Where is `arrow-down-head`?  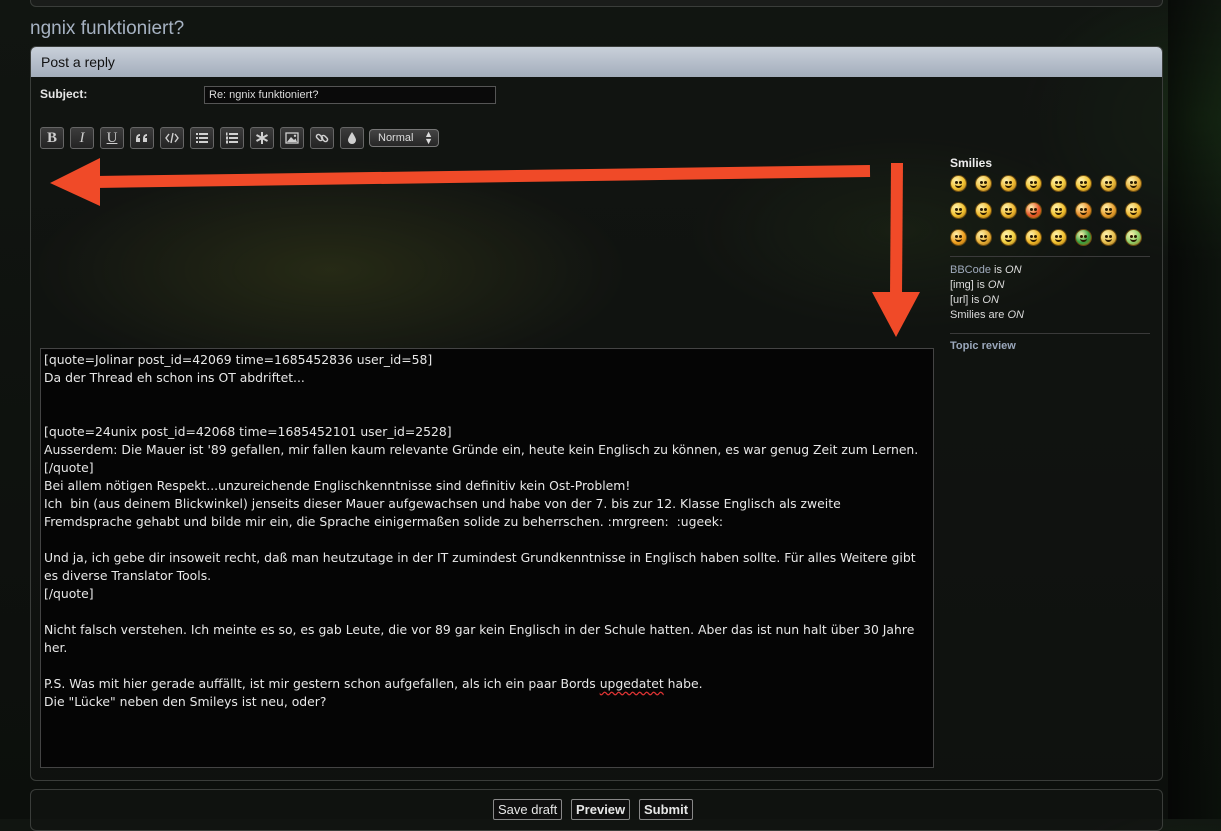 arrow-down-head is located at coordinates (896, 314).